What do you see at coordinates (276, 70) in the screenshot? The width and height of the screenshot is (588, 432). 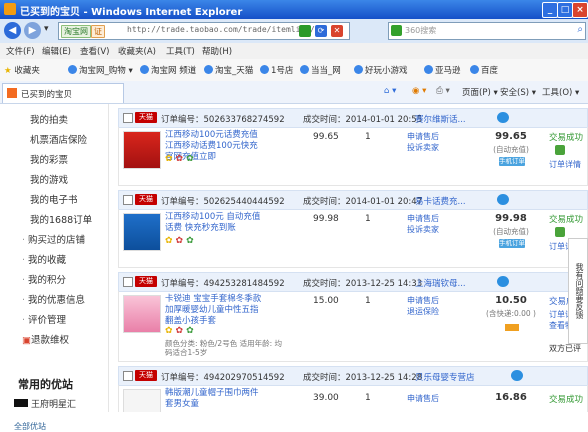 I see `fav-yhd: 1号店` at bounding box center [276, 70].